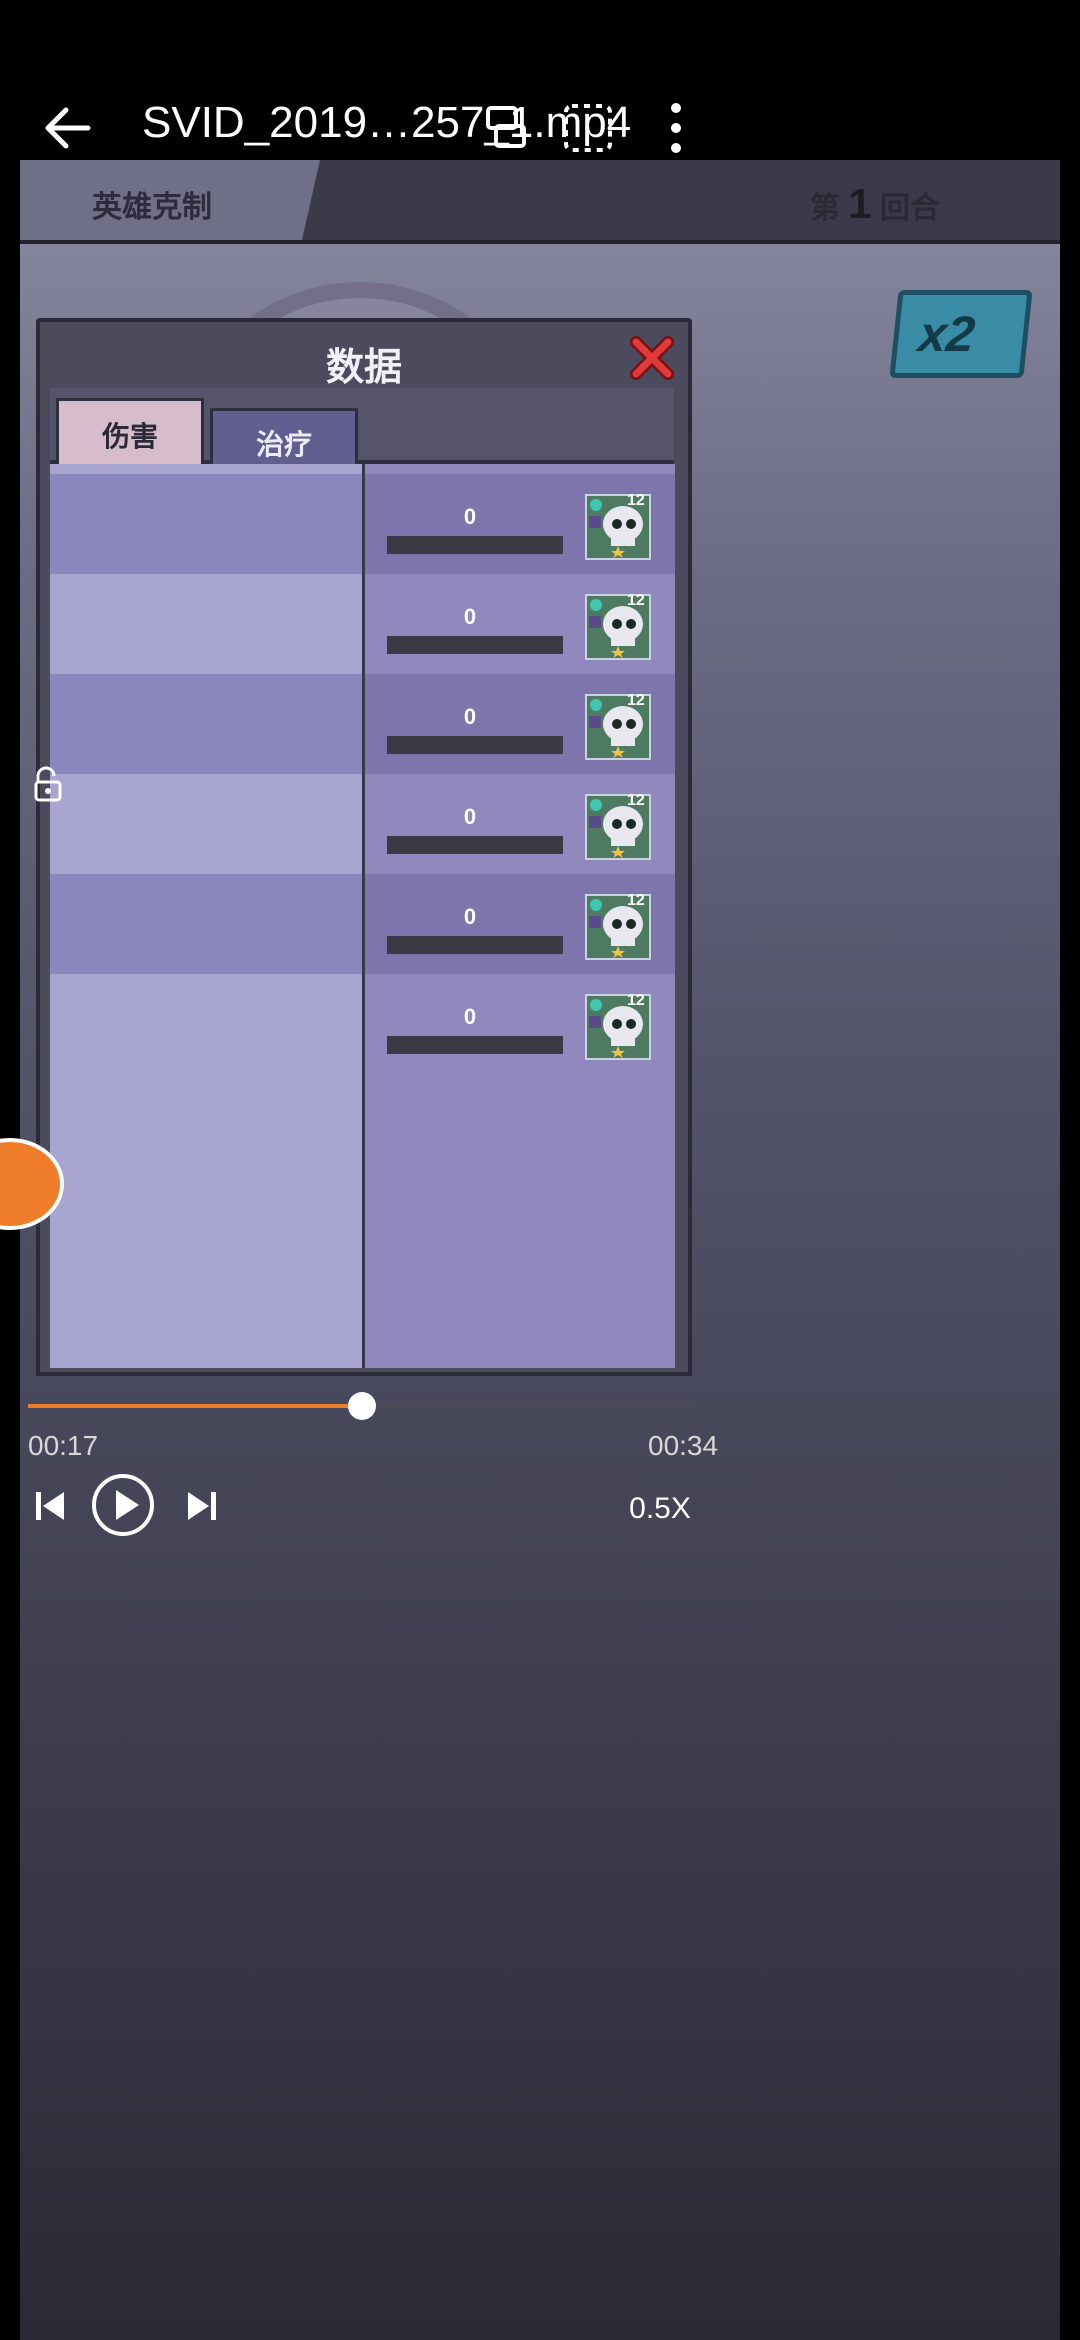 This screenshot has height=2340, width=1080. What do you see at coordinates (910, 208) in the screenshot?
I see `round-suffix: 回合` at bounding box center [910, 208].